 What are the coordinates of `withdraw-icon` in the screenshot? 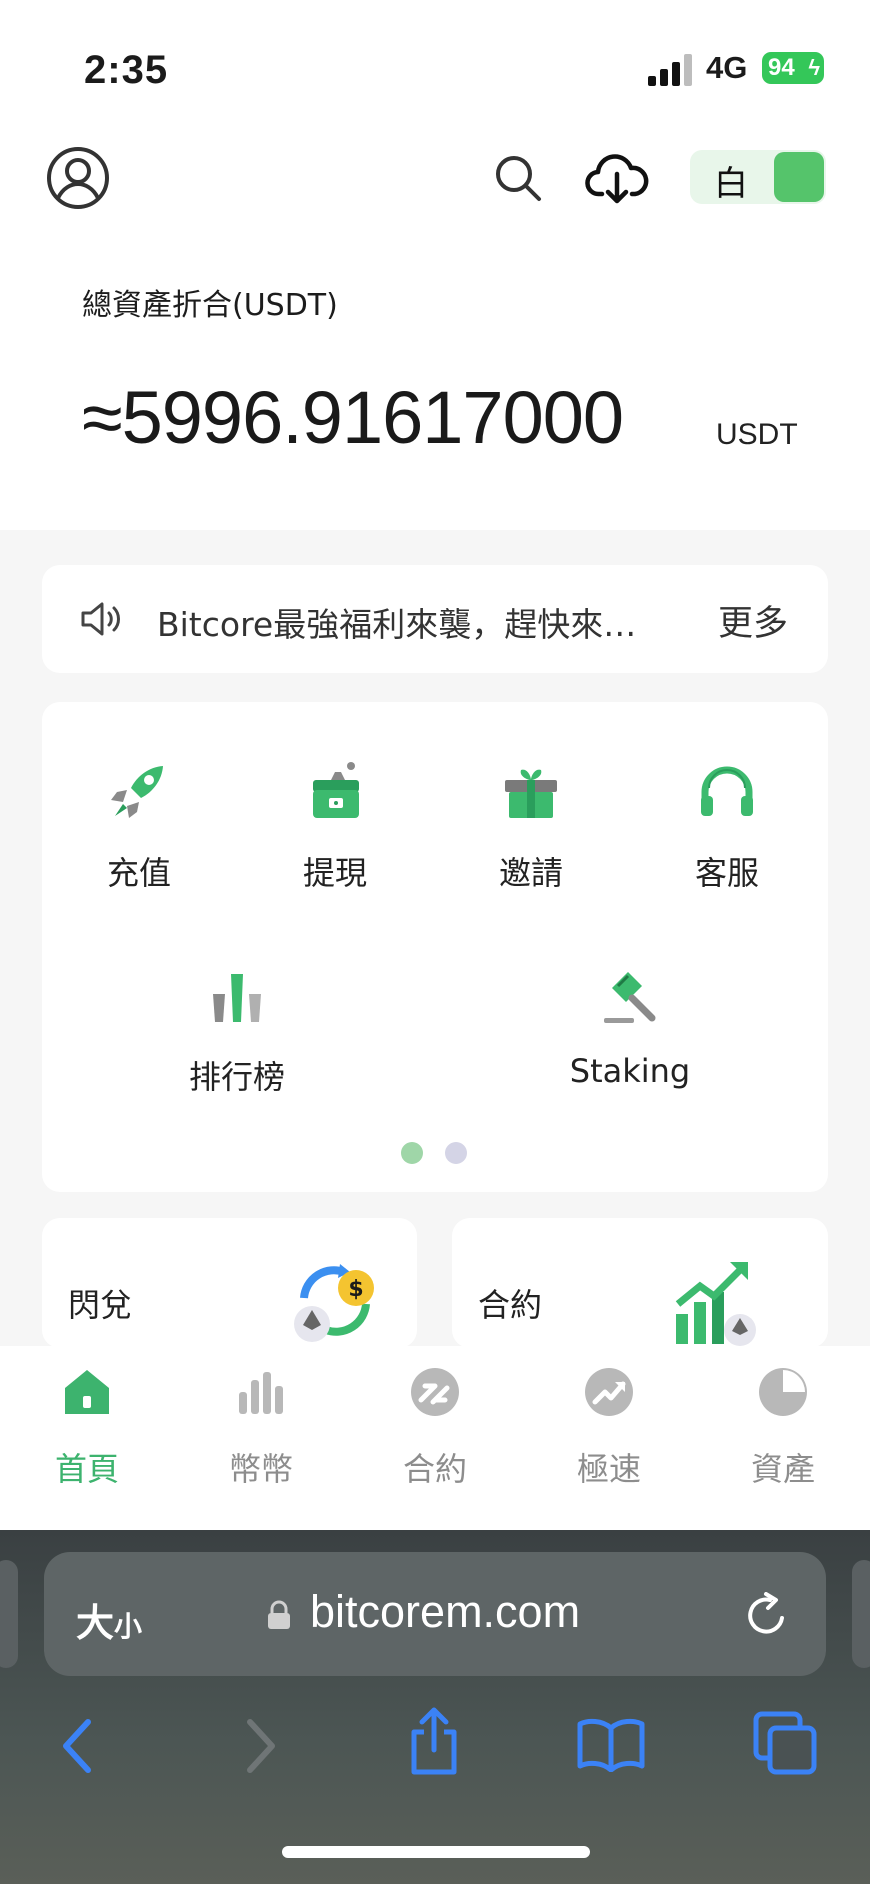 It's located at (336, 790).